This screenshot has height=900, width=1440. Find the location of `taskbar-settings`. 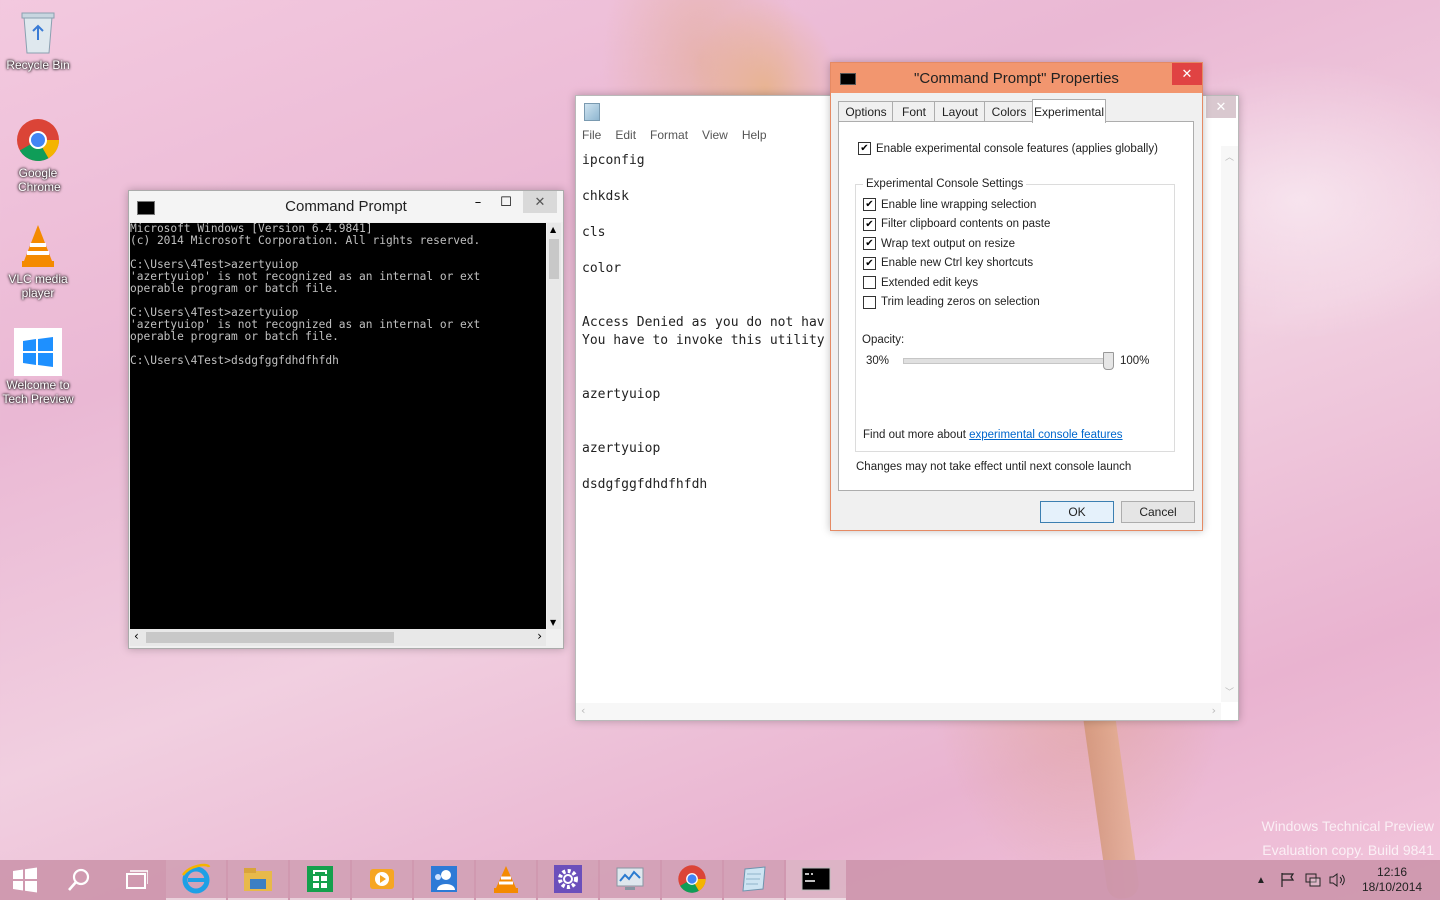

taskbar-settings is located at coordinates (568, 880).